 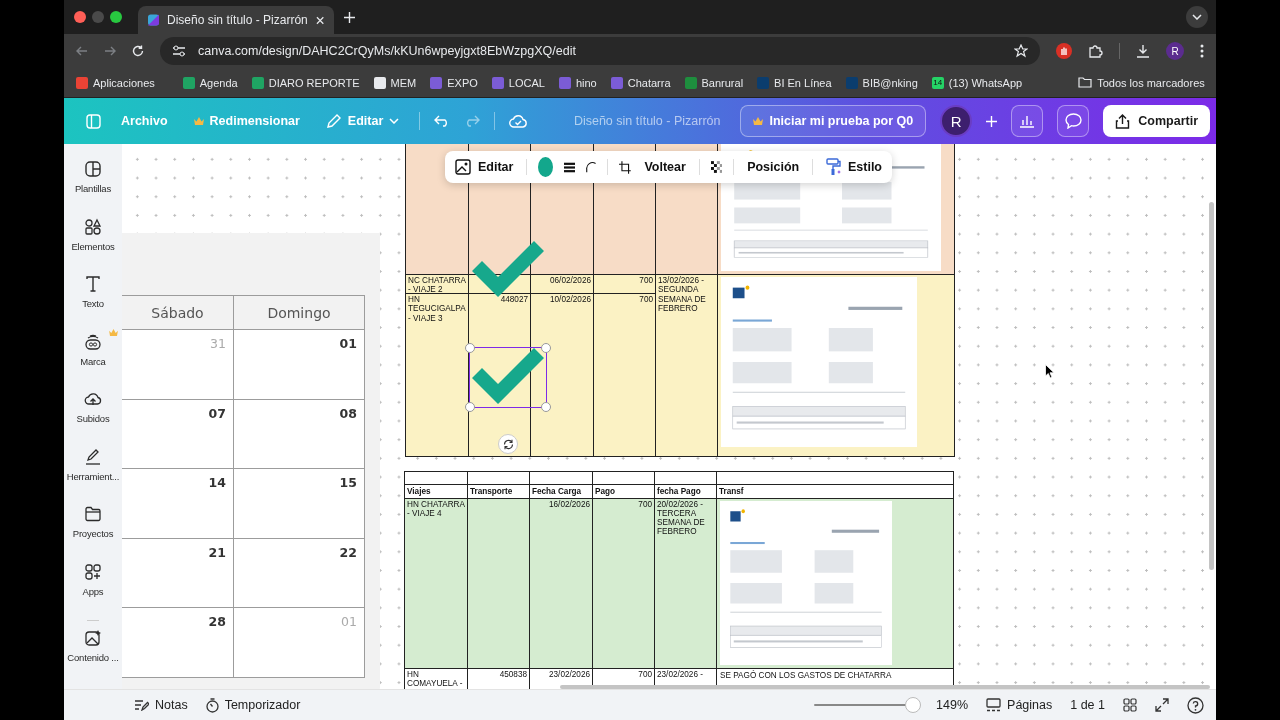 What do you see at coordinates (1141, 82) in the screenshot?
I see `all-bookmarks-folder: Todos los marcadores` at bounding box center [1141, 82].